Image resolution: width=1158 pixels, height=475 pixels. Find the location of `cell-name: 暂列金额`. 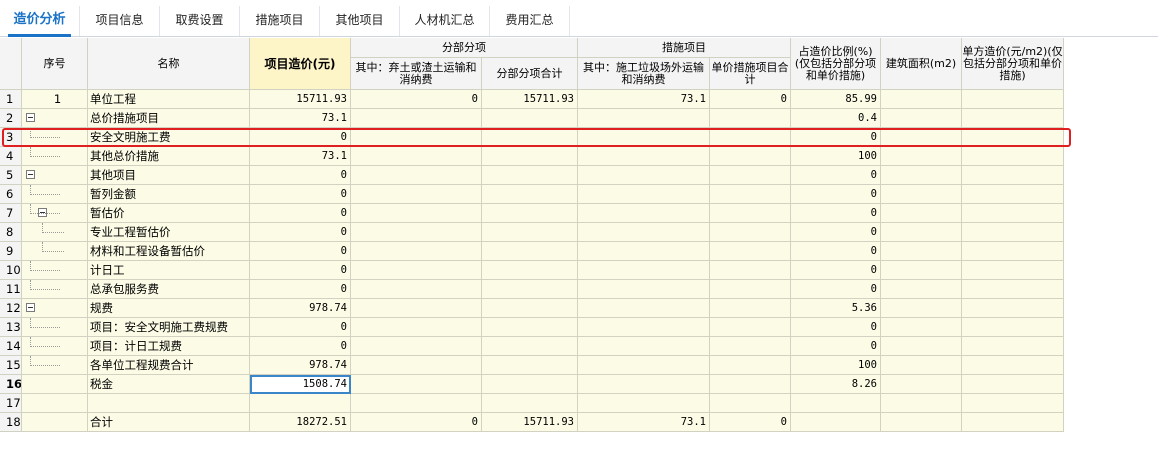

cell-name: 暂列金额 is located at coordinates (169, 194).